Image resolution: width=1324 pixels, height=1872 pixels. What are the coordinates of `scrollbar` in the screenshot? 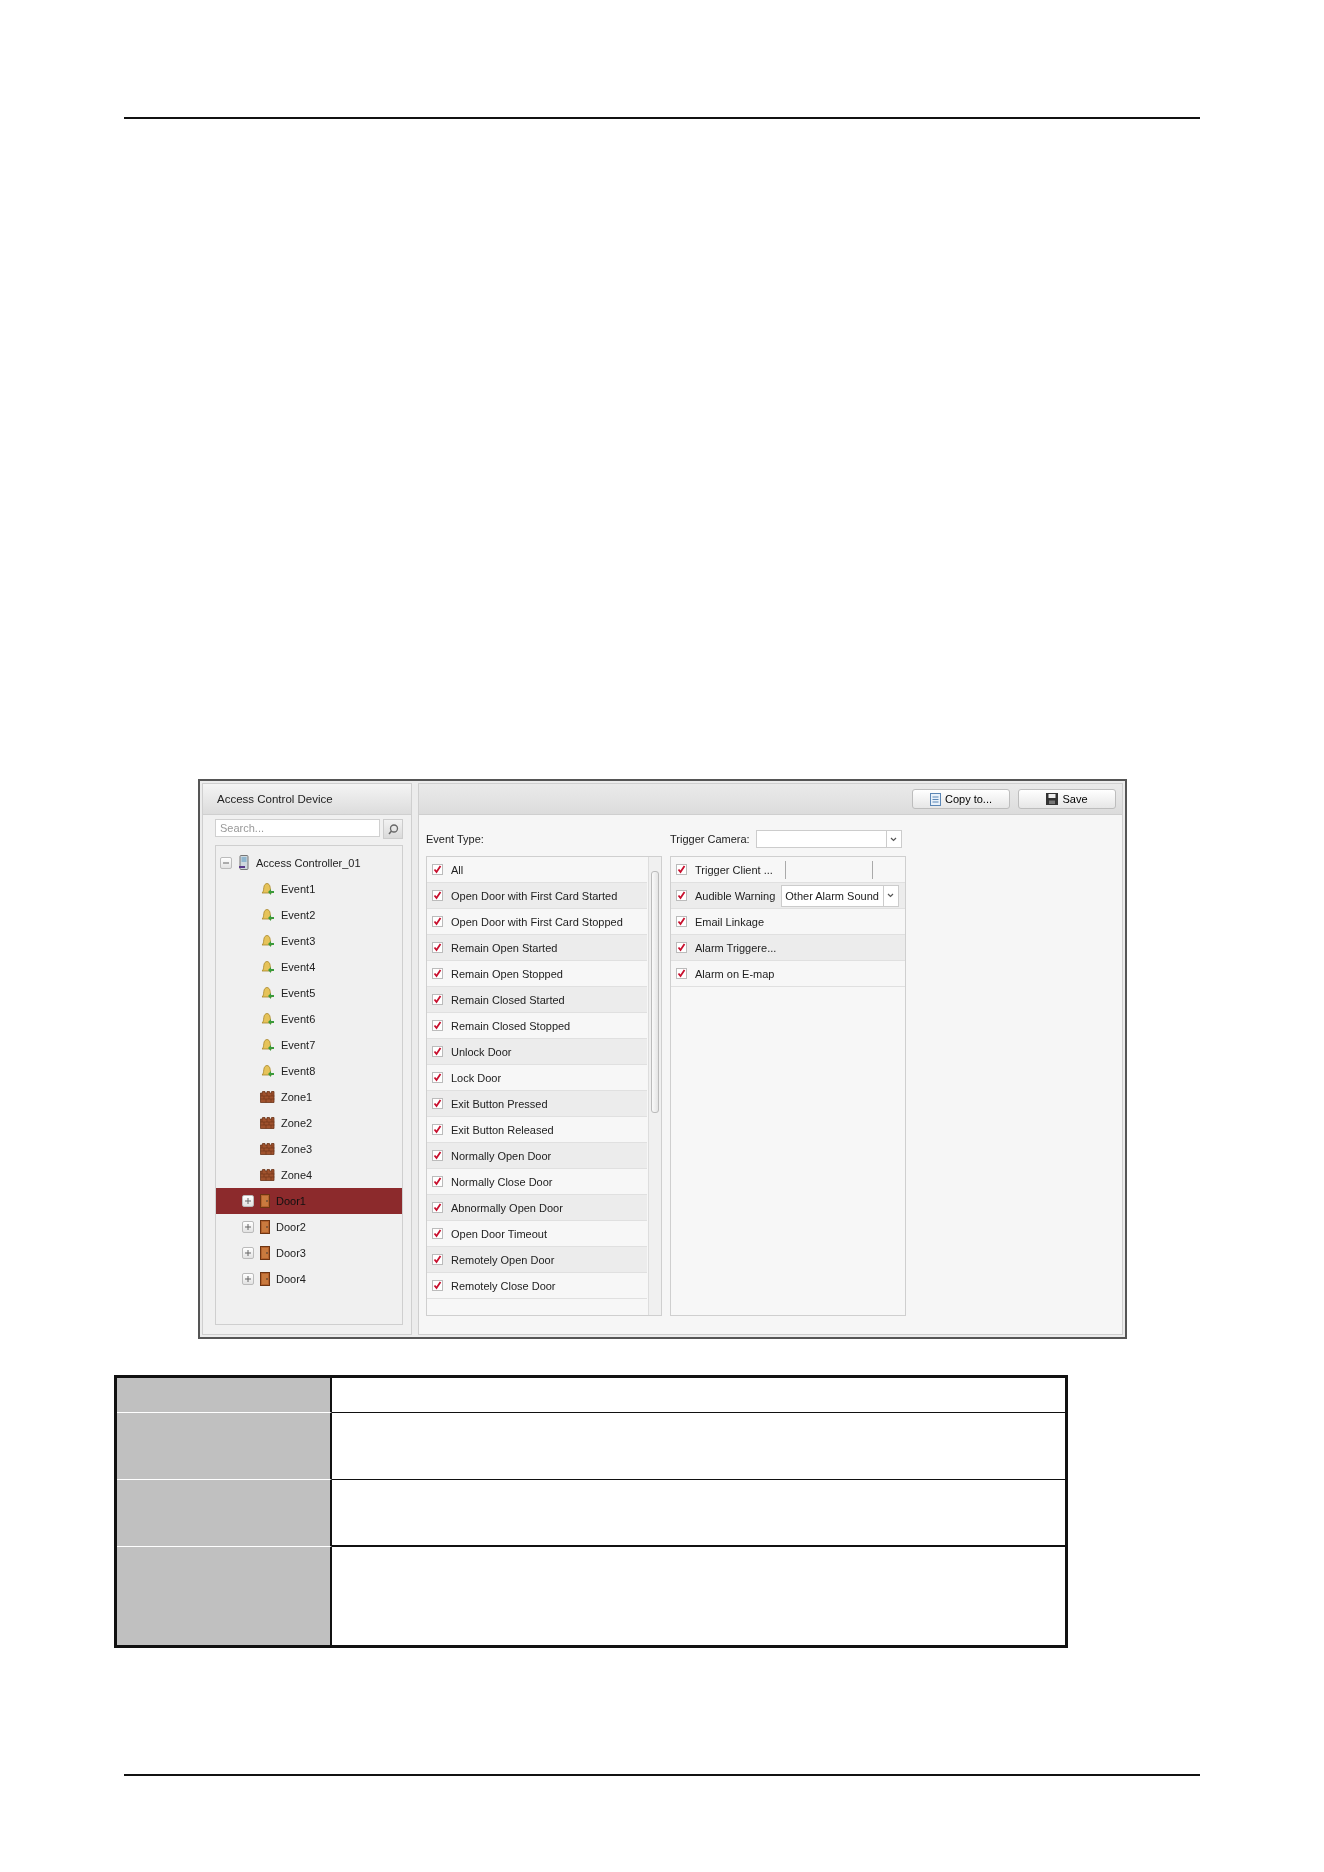 It's located at (654, 1086).